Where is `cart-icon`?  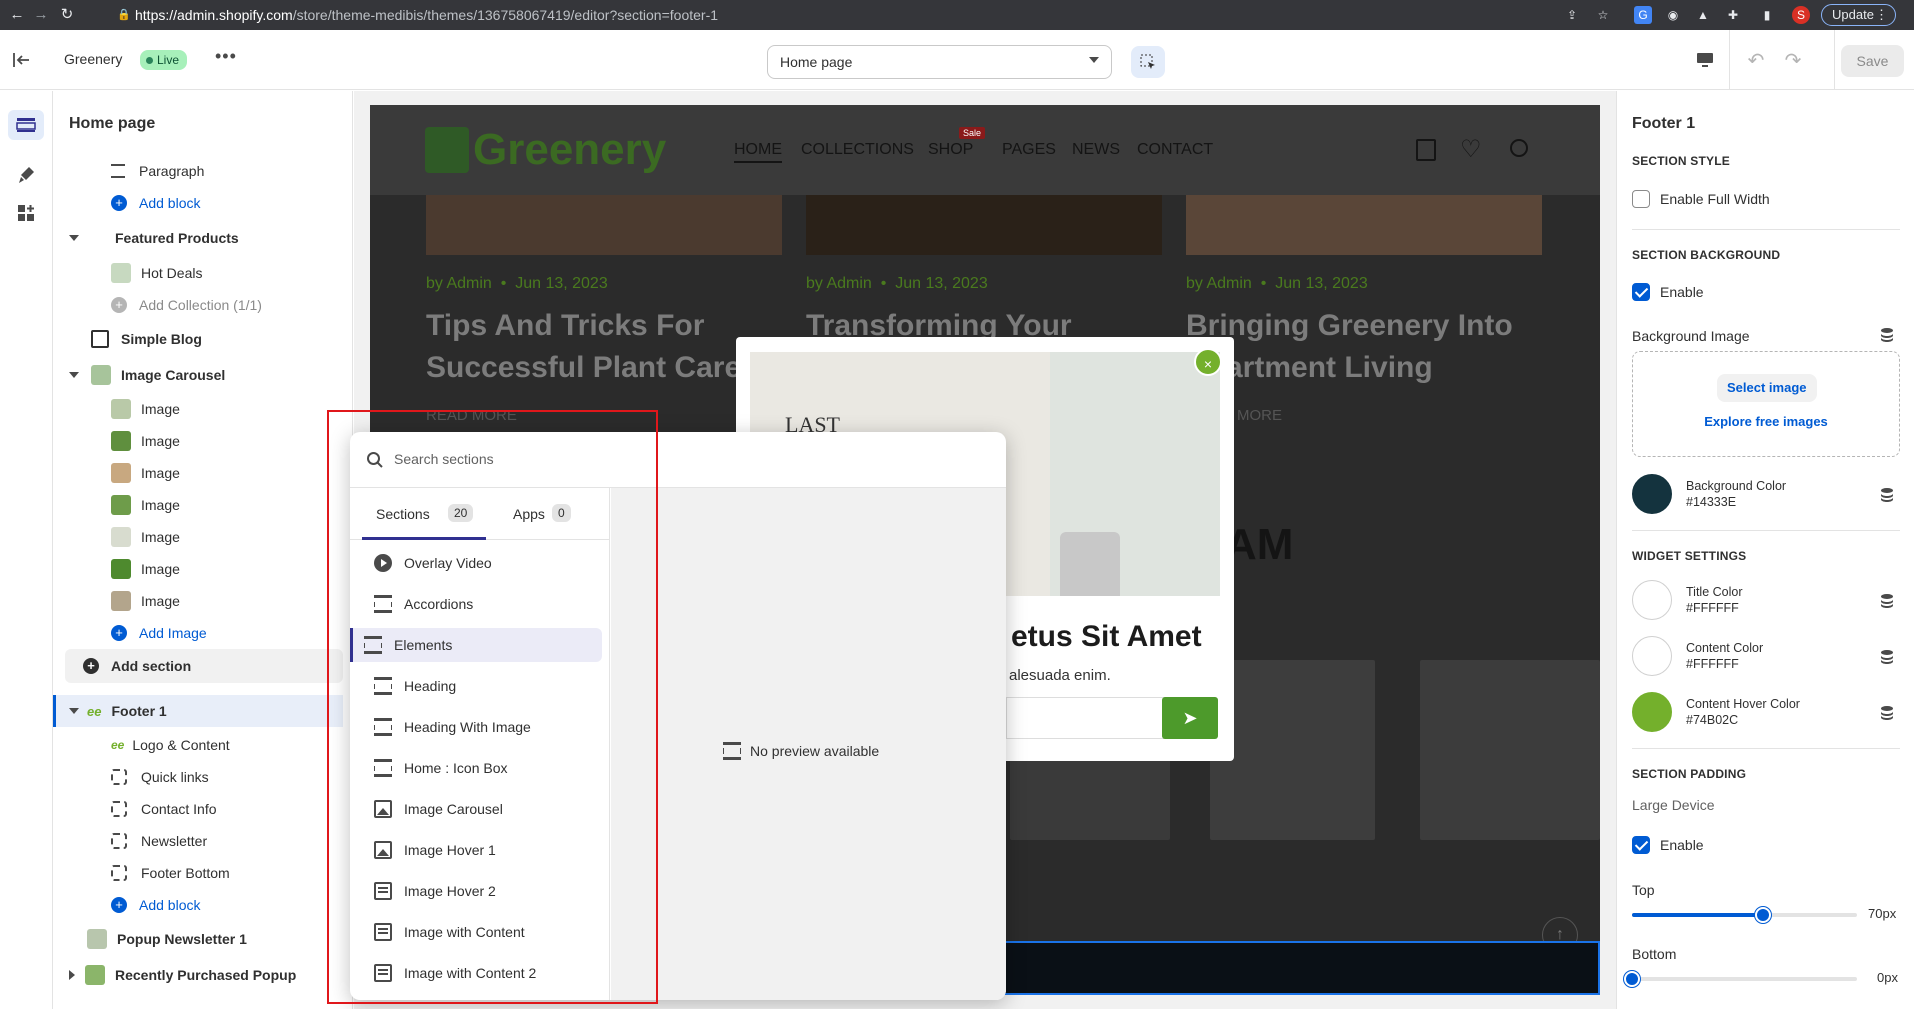
cart-icon is located at coordinates (1426, 150).